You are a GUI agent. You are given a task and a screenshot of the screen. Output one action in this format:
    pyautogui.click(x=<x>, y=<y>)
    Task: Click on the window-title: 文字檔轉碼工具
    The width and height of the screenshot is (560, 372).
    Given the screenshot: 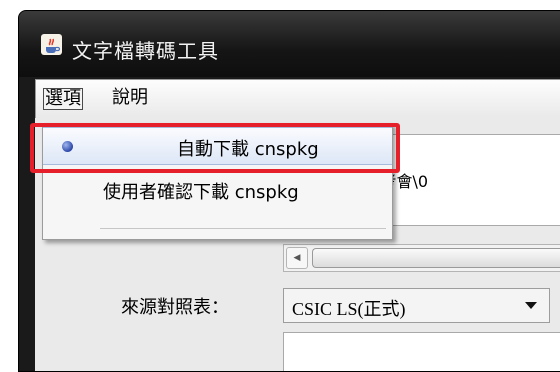 What is the action you would take?
    pyautogui.click(x=145, y=51)
    